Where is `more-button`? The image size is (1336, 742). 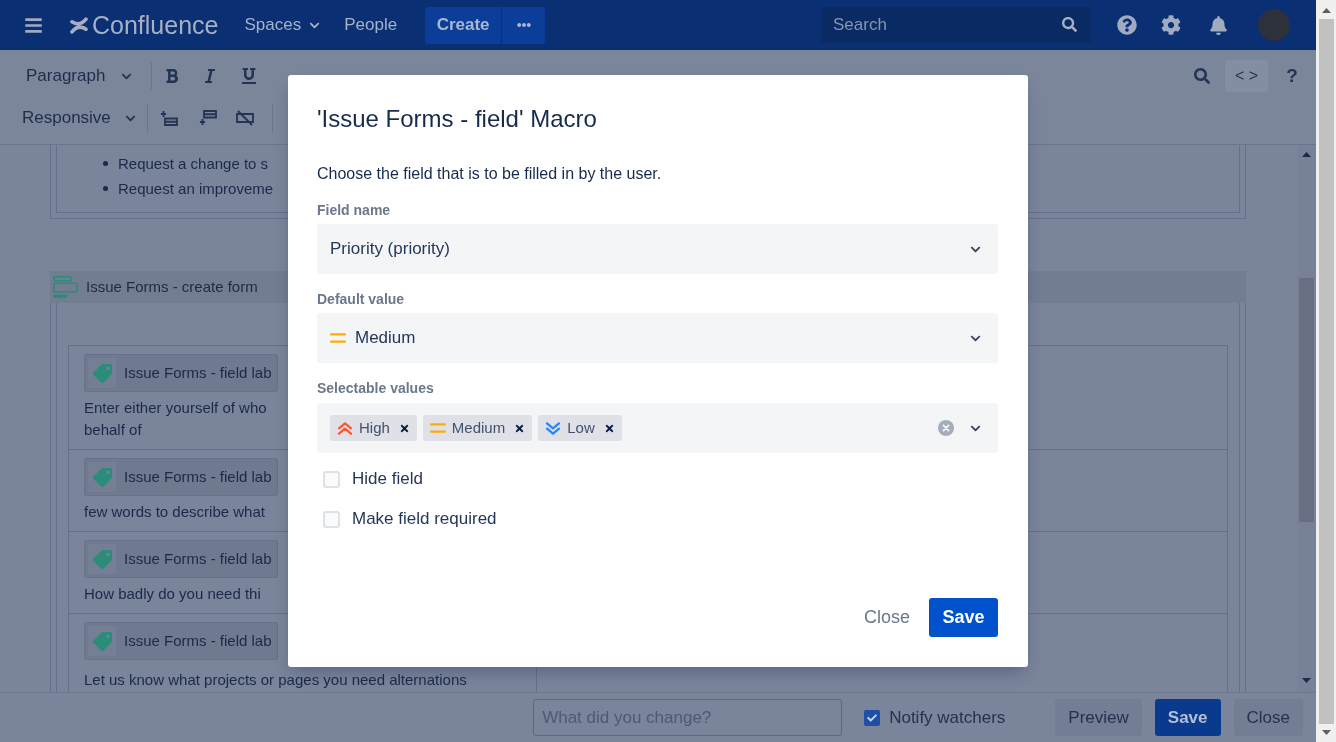 more-button is located at coordinates (524, 25).